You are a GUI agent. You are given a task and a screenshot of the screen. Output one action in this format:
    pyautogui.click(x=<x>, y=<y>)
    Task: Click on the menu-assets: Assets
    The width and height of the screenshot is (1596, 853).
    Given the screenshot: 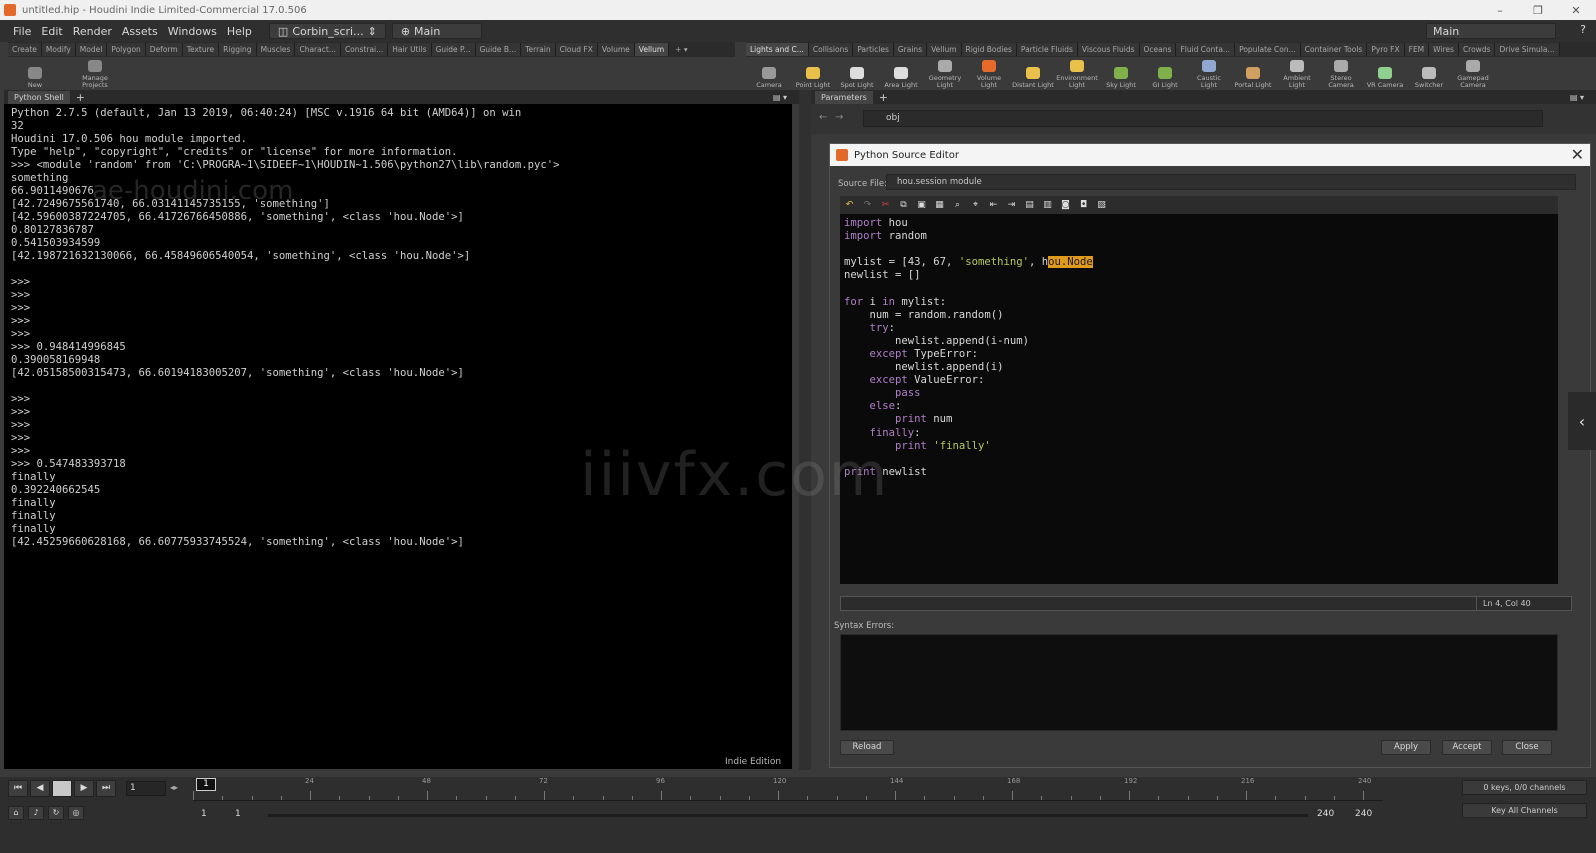 What is the action you would take?
    pyautogui.click(x=140, y=31)
    